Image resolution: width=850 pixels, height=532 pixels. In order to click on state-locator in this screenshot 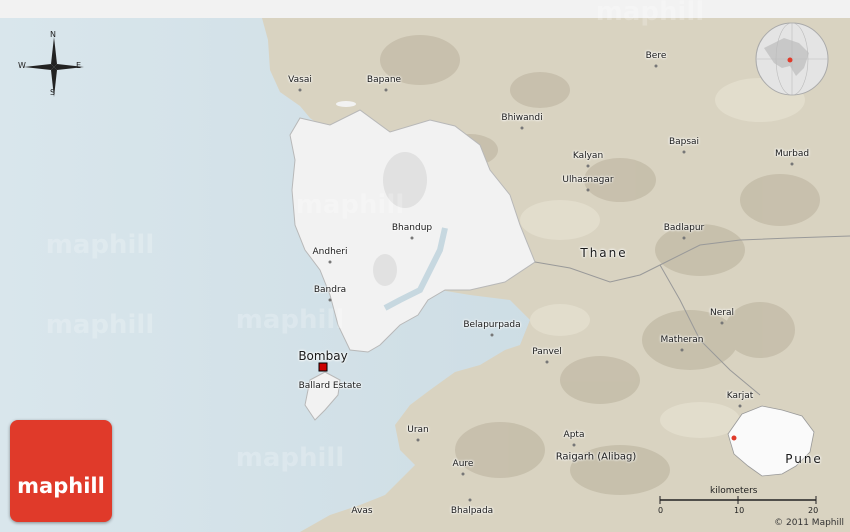, I will do `click(772, 444)`.